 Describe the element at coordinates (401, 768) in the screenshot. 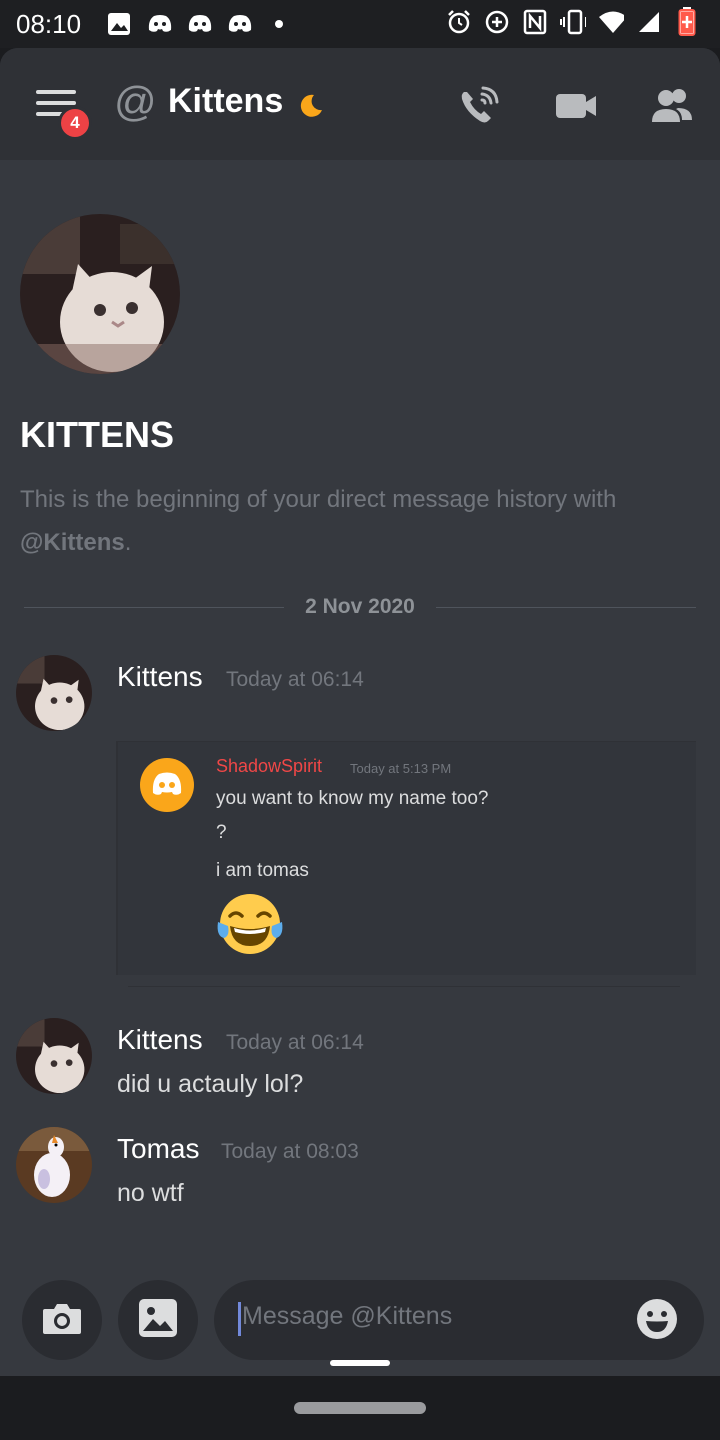

I see `embed-timestamp: Today at 5:13 PM` at that location.